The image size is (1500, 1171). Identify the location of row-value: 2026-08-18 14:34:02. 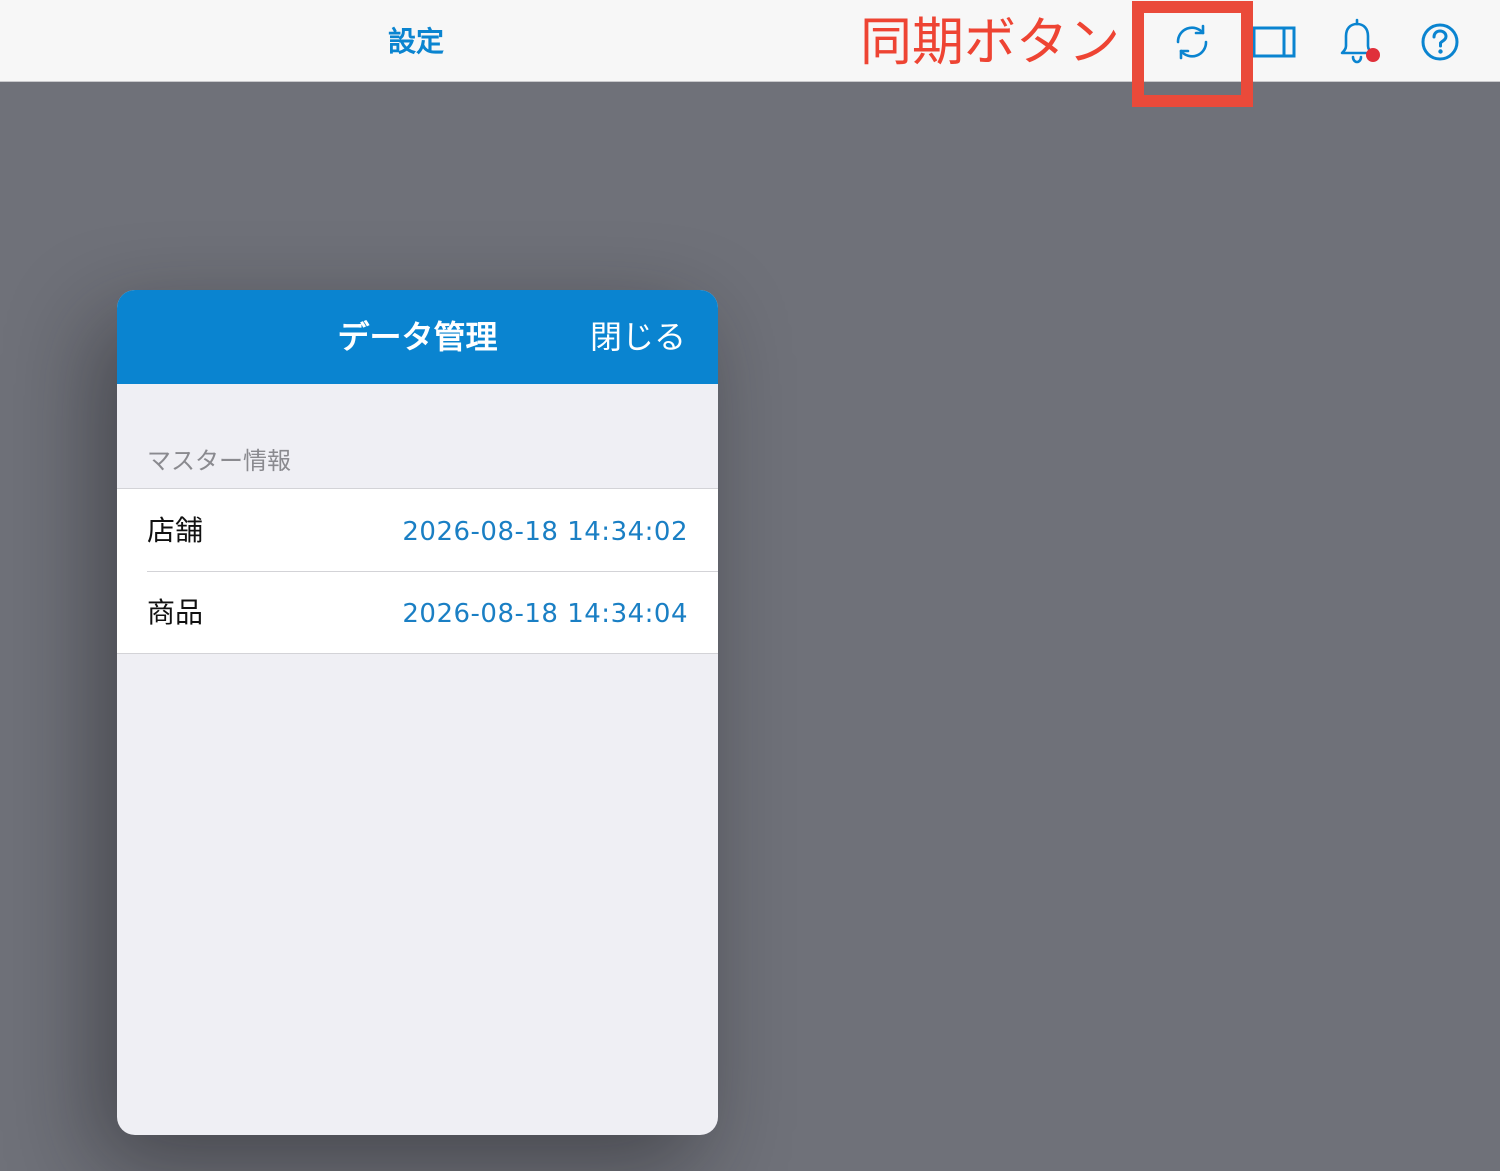
(545, 532).